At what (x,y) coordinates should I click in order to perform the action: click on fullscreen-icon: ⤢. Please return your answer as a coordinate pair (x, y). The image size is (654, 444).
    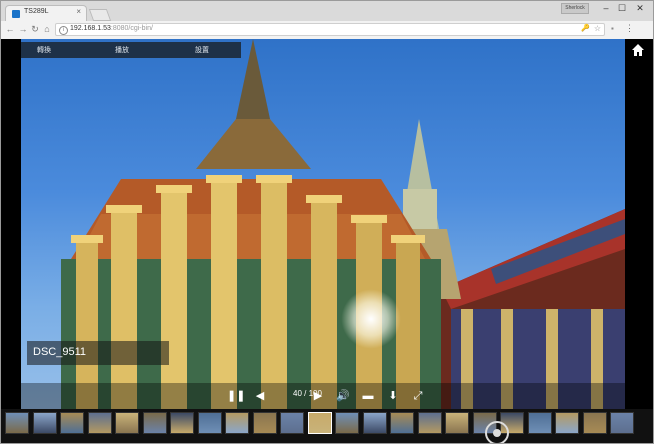
    Looking at the image, I should click on (418, 396).